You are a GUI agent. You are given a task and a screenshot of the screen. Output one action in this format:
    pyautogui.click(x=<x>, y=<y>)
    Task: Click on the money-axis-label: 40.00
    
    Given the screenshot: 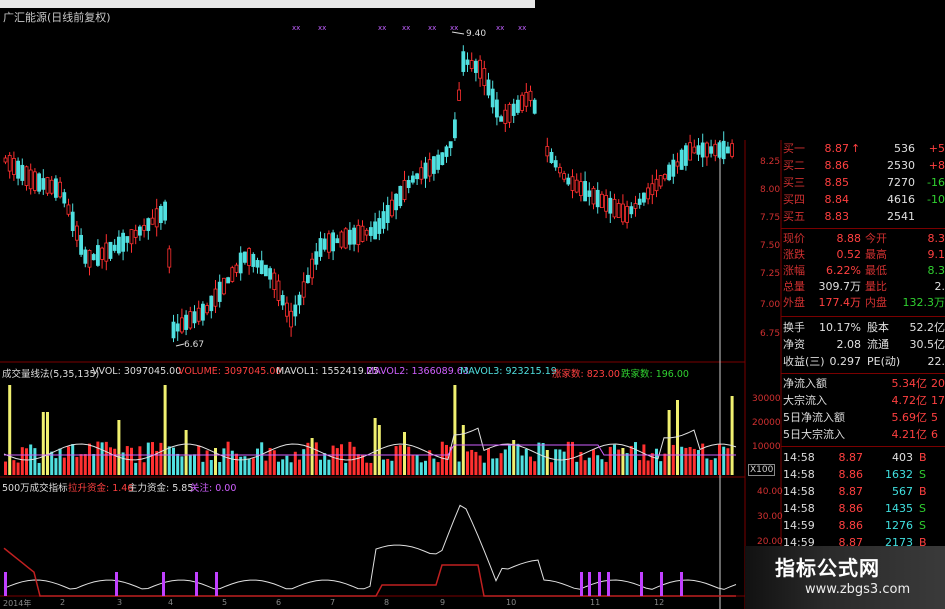 What is the action you would take?
    pyautogui.click(x=770, y=492)
    